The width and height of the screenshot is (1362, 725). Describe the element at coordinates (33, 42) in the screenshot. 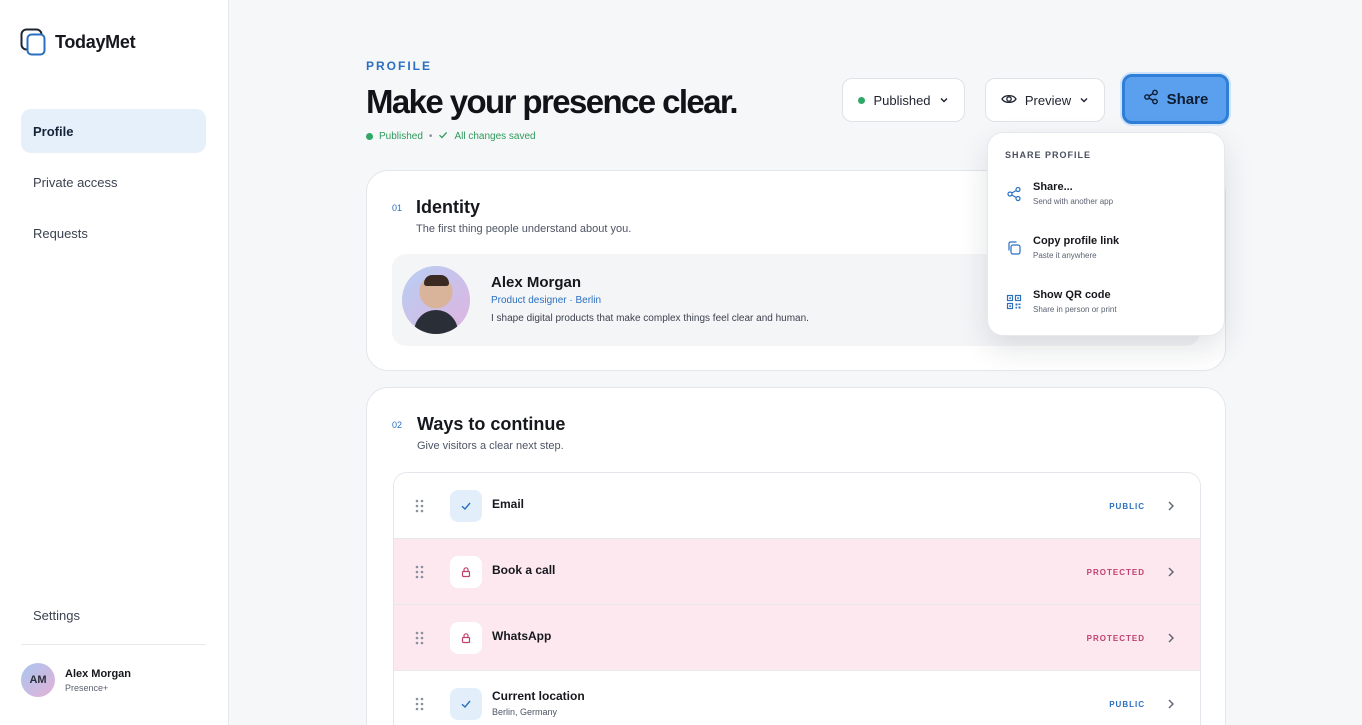

I see `logo-icon` at that location.